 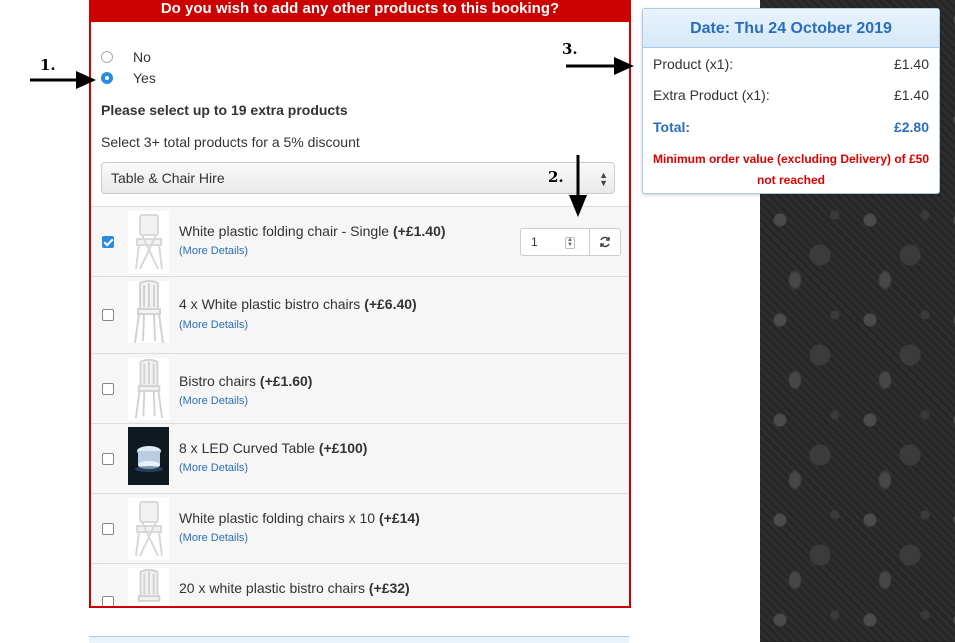 What do you see at coordinates (144, 78) in the screenshot?
I see `radio-yes-label: Yes` at bounding box center [144, 78].